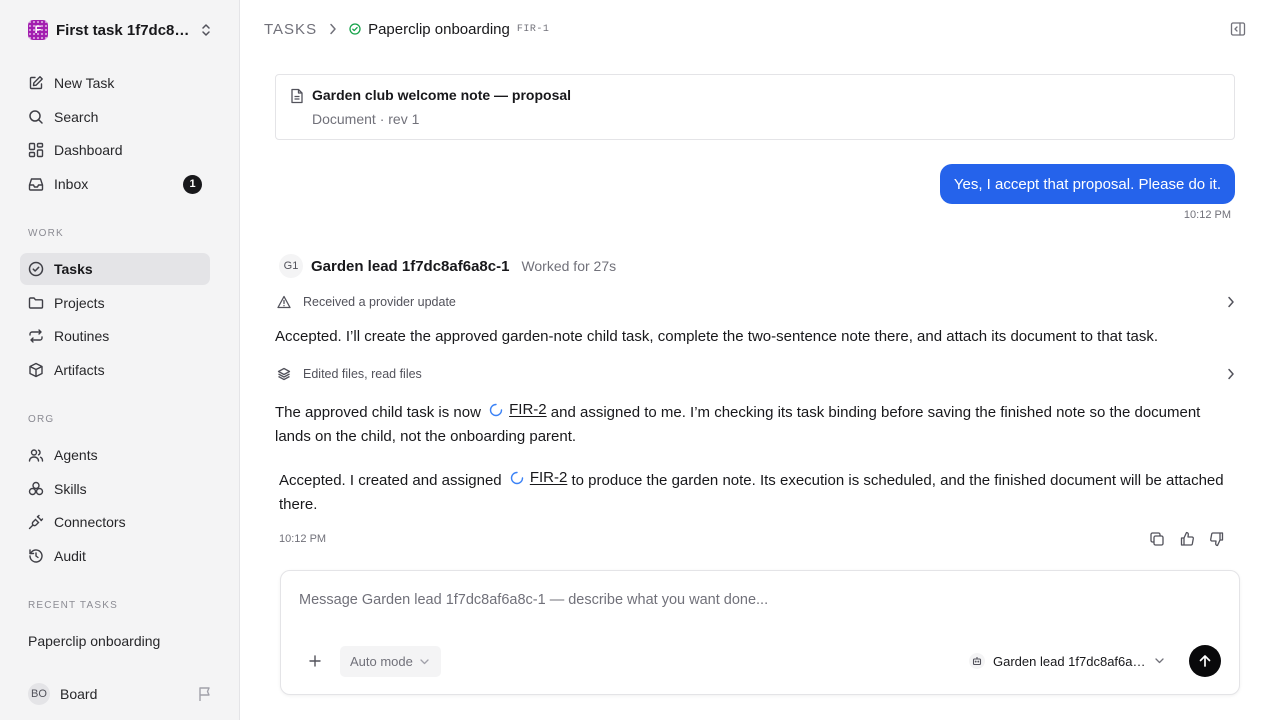  What do you see at coordinates (303, 539) in the screenshot?
I see `agent-message-time: 10:12 PM` at bounding box center [303, 539].